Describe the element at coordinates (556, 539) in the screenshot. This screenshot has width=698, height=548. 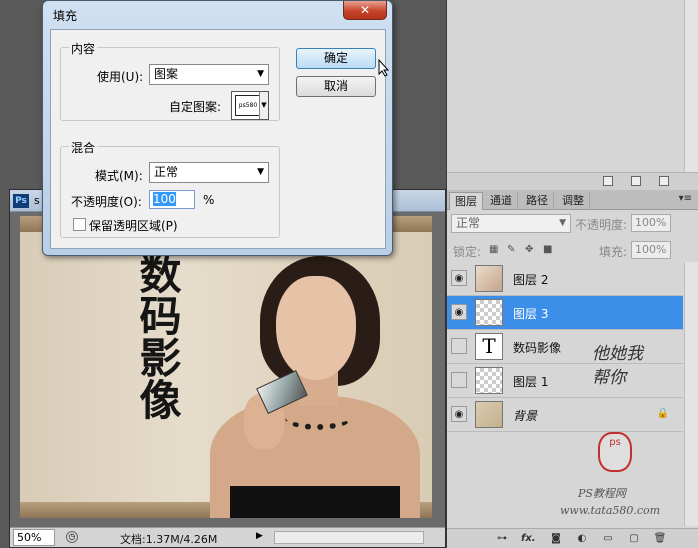
I see `mask-icon: ◙` at that location.